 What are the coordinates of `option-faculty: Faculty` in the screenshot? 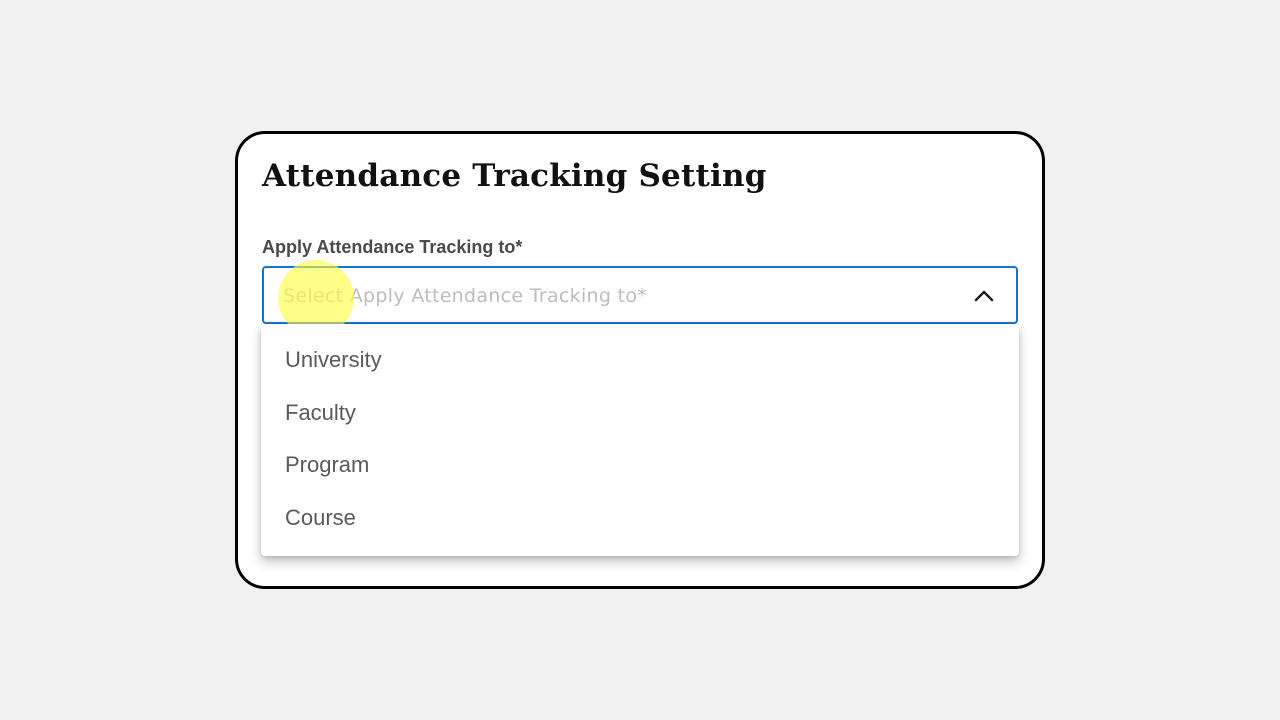 It's located at (640, 413).